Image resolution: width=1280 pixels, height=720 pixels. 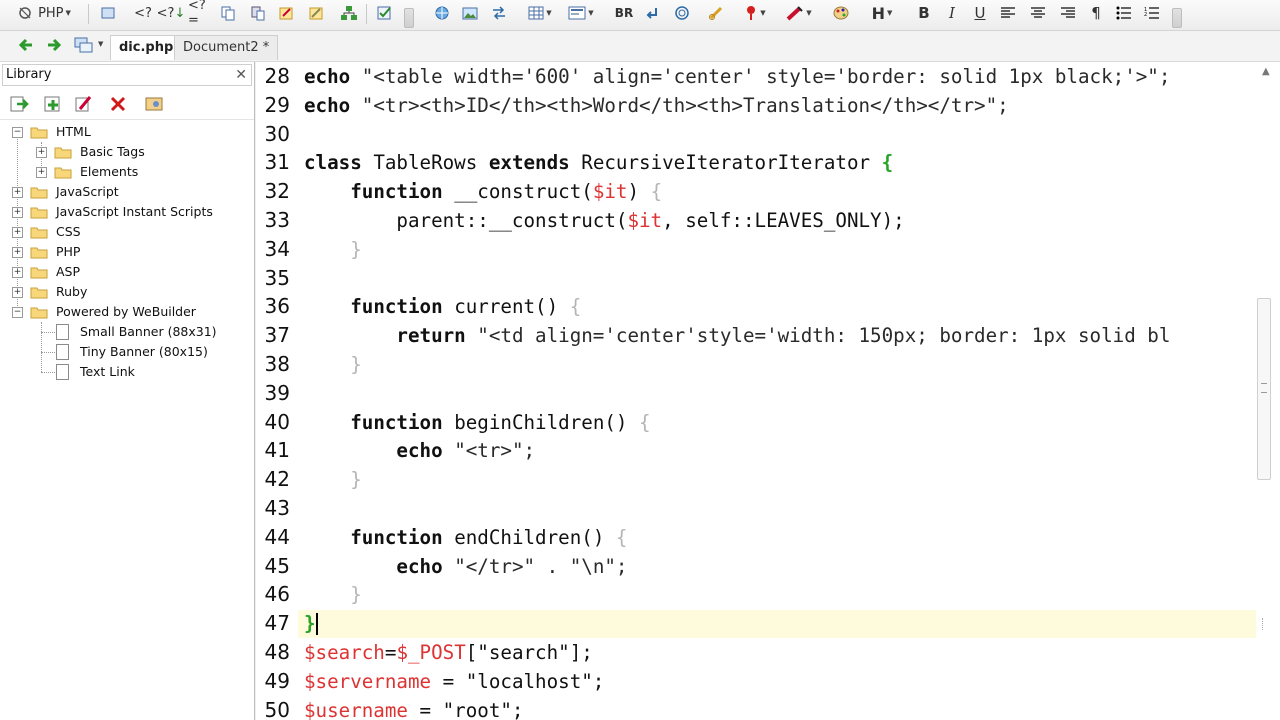 I want to click on code-line: echo "<tr>";, so click(x=419, y=450).